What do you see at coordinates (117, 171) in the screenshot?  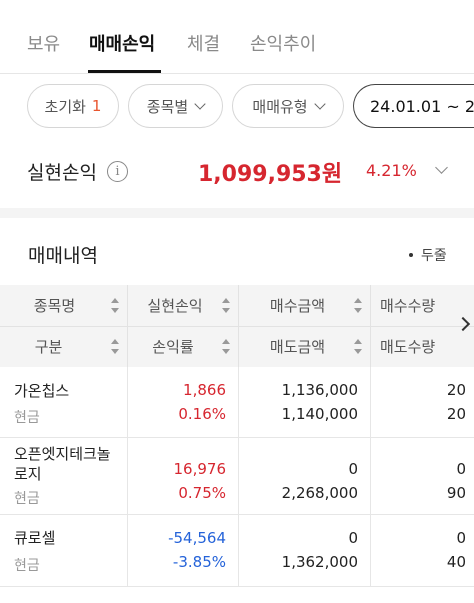 I see `info-icon: i` at bounding box center [117, 171].